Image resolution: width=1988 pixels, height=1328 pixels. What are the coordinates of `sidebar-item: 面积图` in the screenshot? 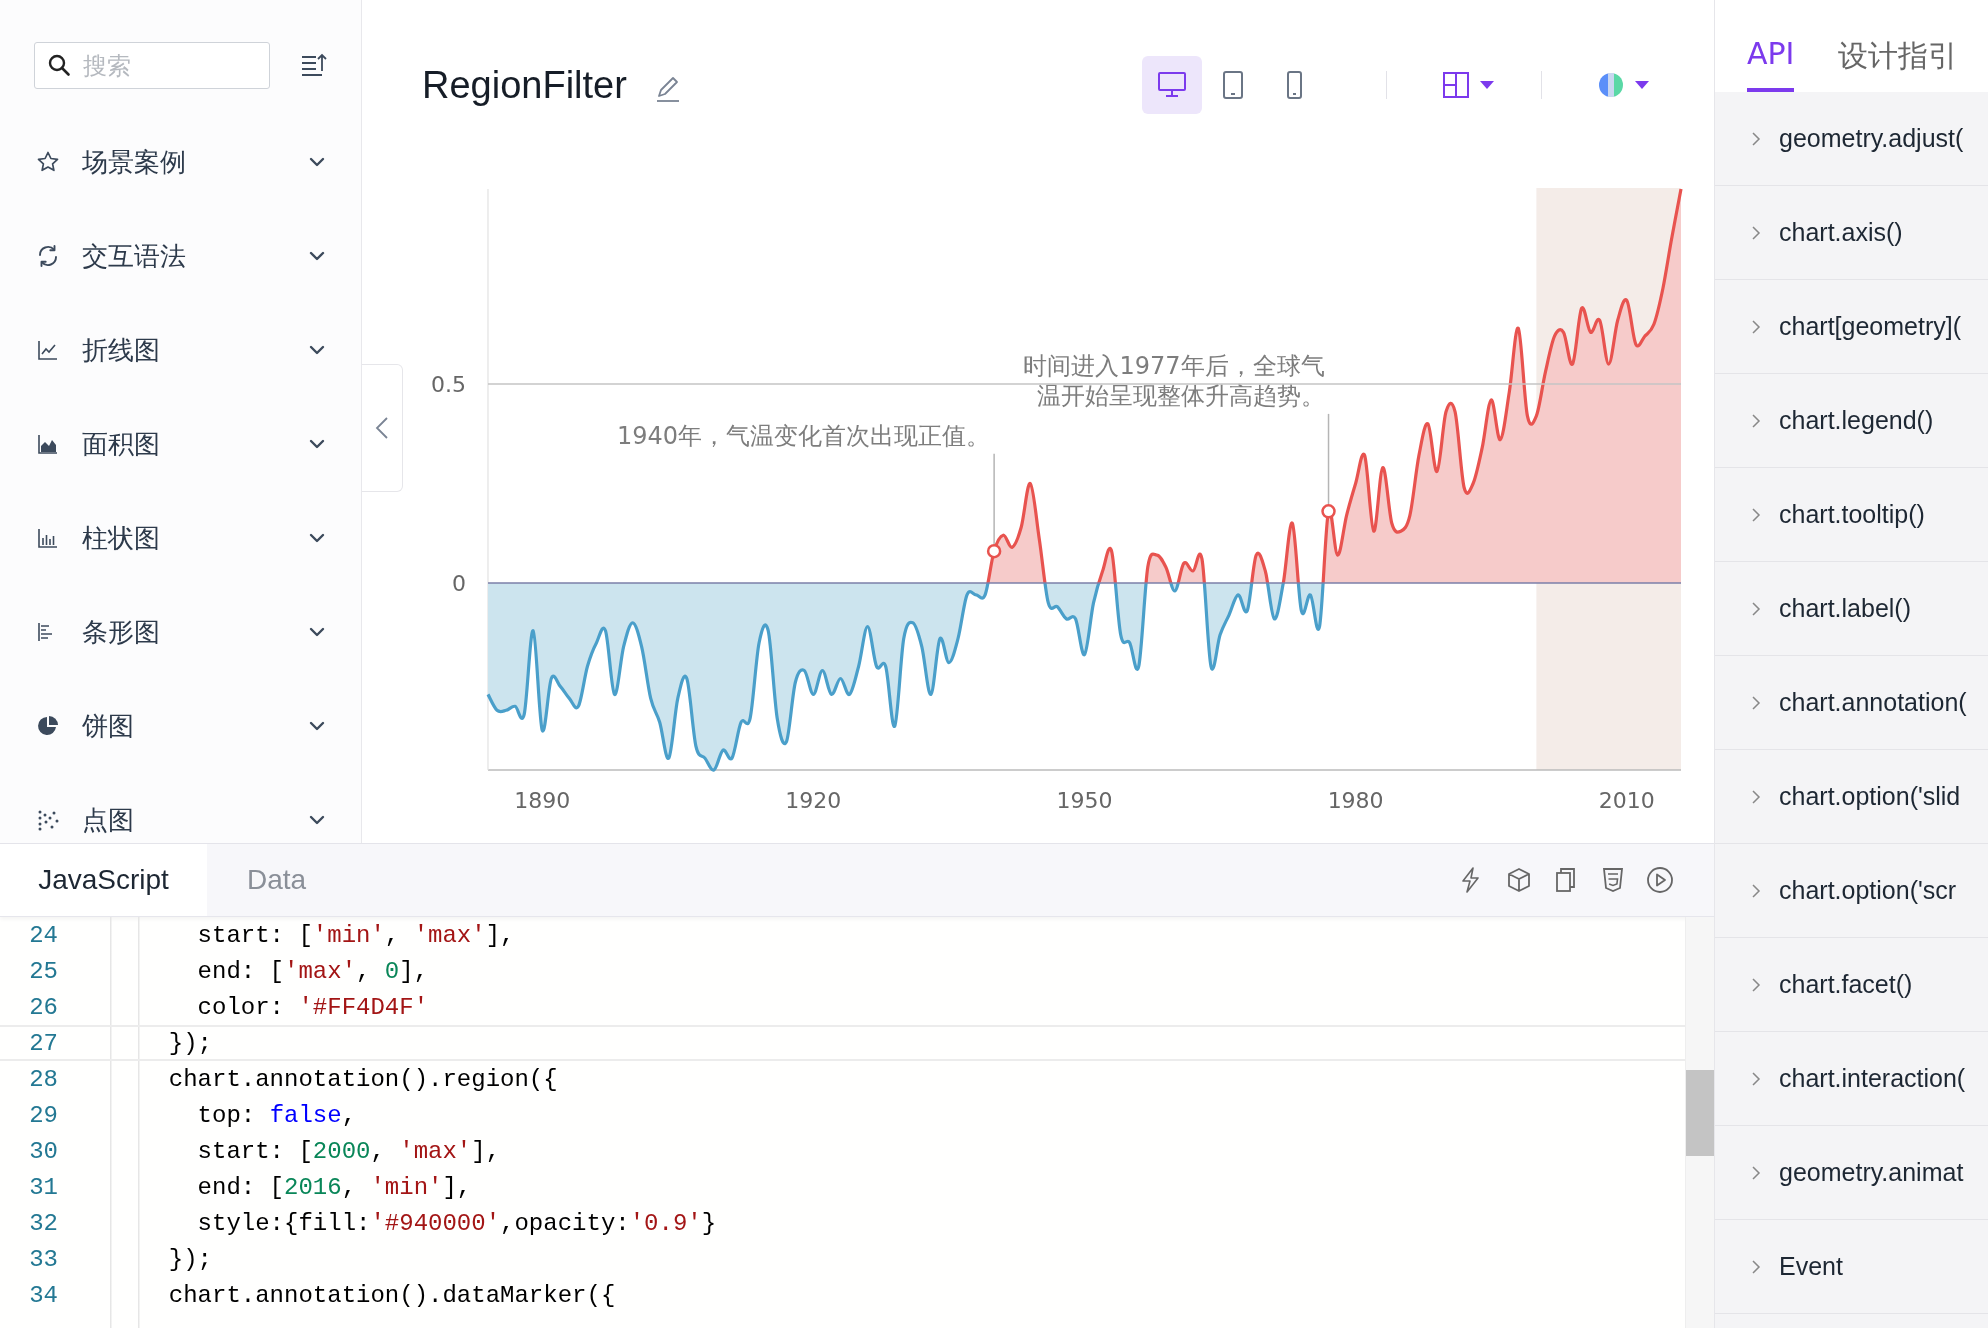 It's located at (180, 444).